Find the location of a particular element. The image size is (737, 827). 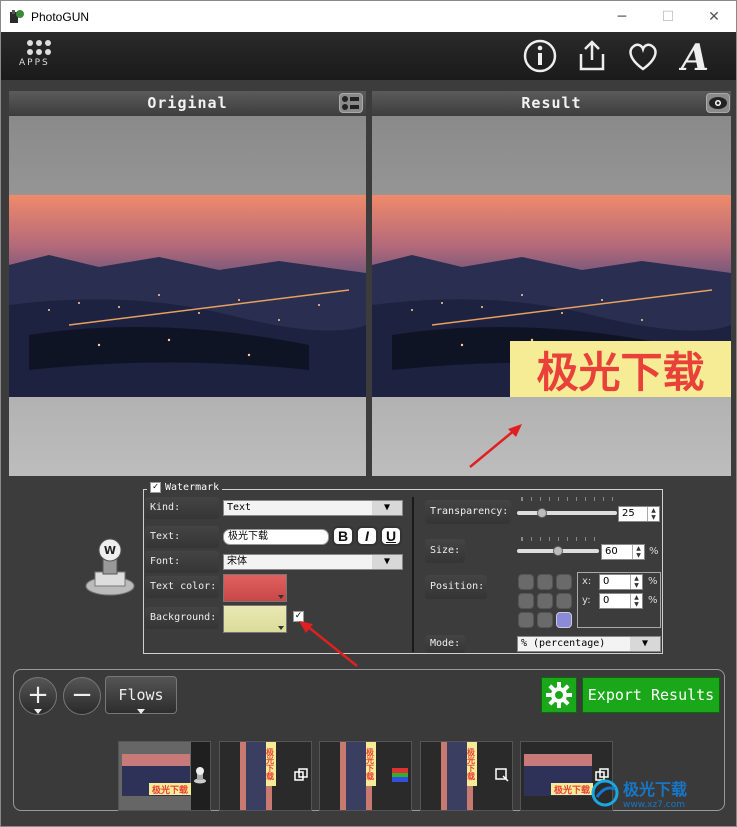

settings-button is located at coordinates (559, 695).